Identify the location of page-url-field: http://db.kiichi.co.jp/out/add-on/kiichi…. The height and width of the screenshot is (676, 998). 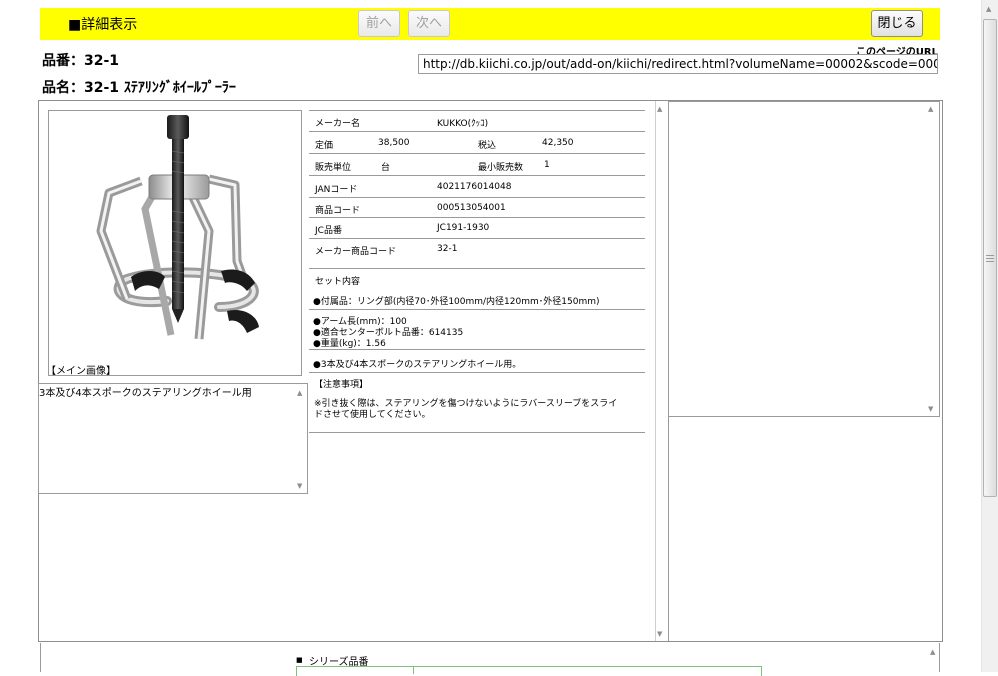
(678, 64).